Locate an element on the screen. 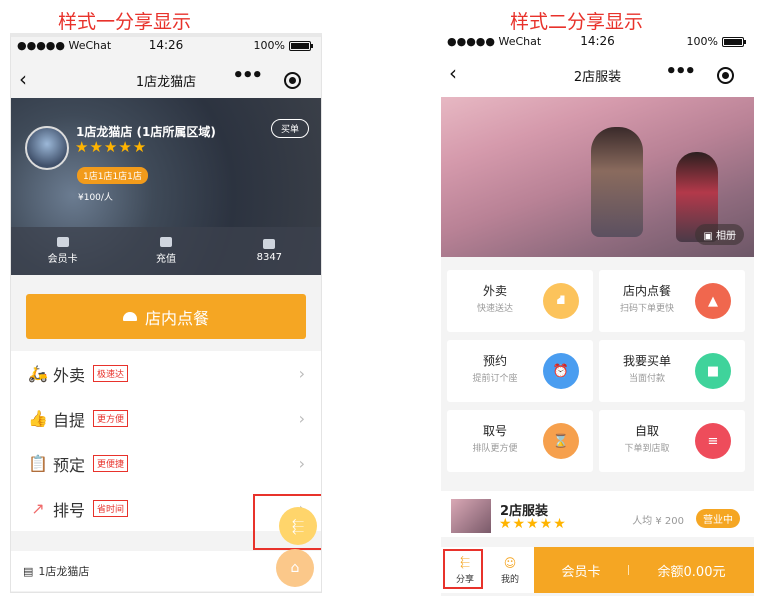  service-title: 自取 is located at coordinates (646, 431).